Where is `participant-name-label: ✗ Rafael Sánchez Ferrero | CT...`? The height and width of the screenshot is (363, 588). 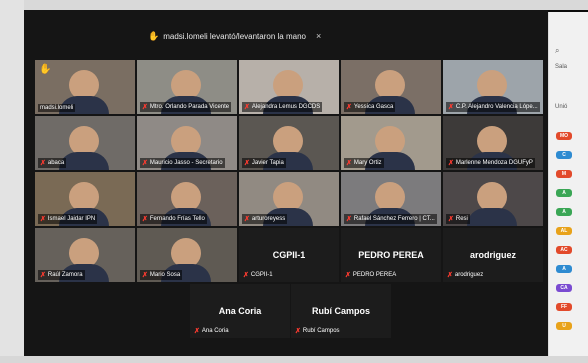
participant-name-label: ✗ Rafael Sánchez Ferrero | CT... is located at coordinates (390, 219).